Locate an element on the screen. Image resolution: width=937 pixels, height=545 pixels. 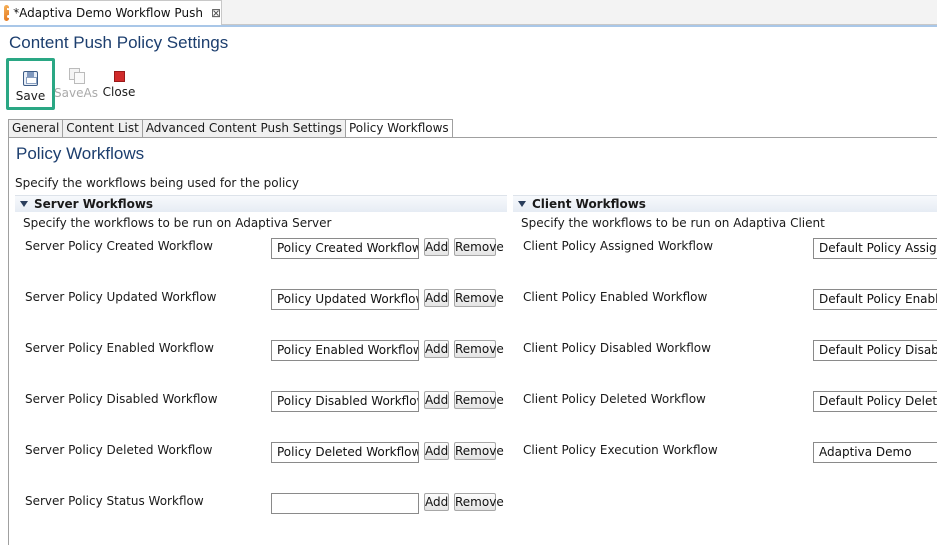
server-row-label: Server Policy Deleted Workflow is located at coordinates (119, 450).